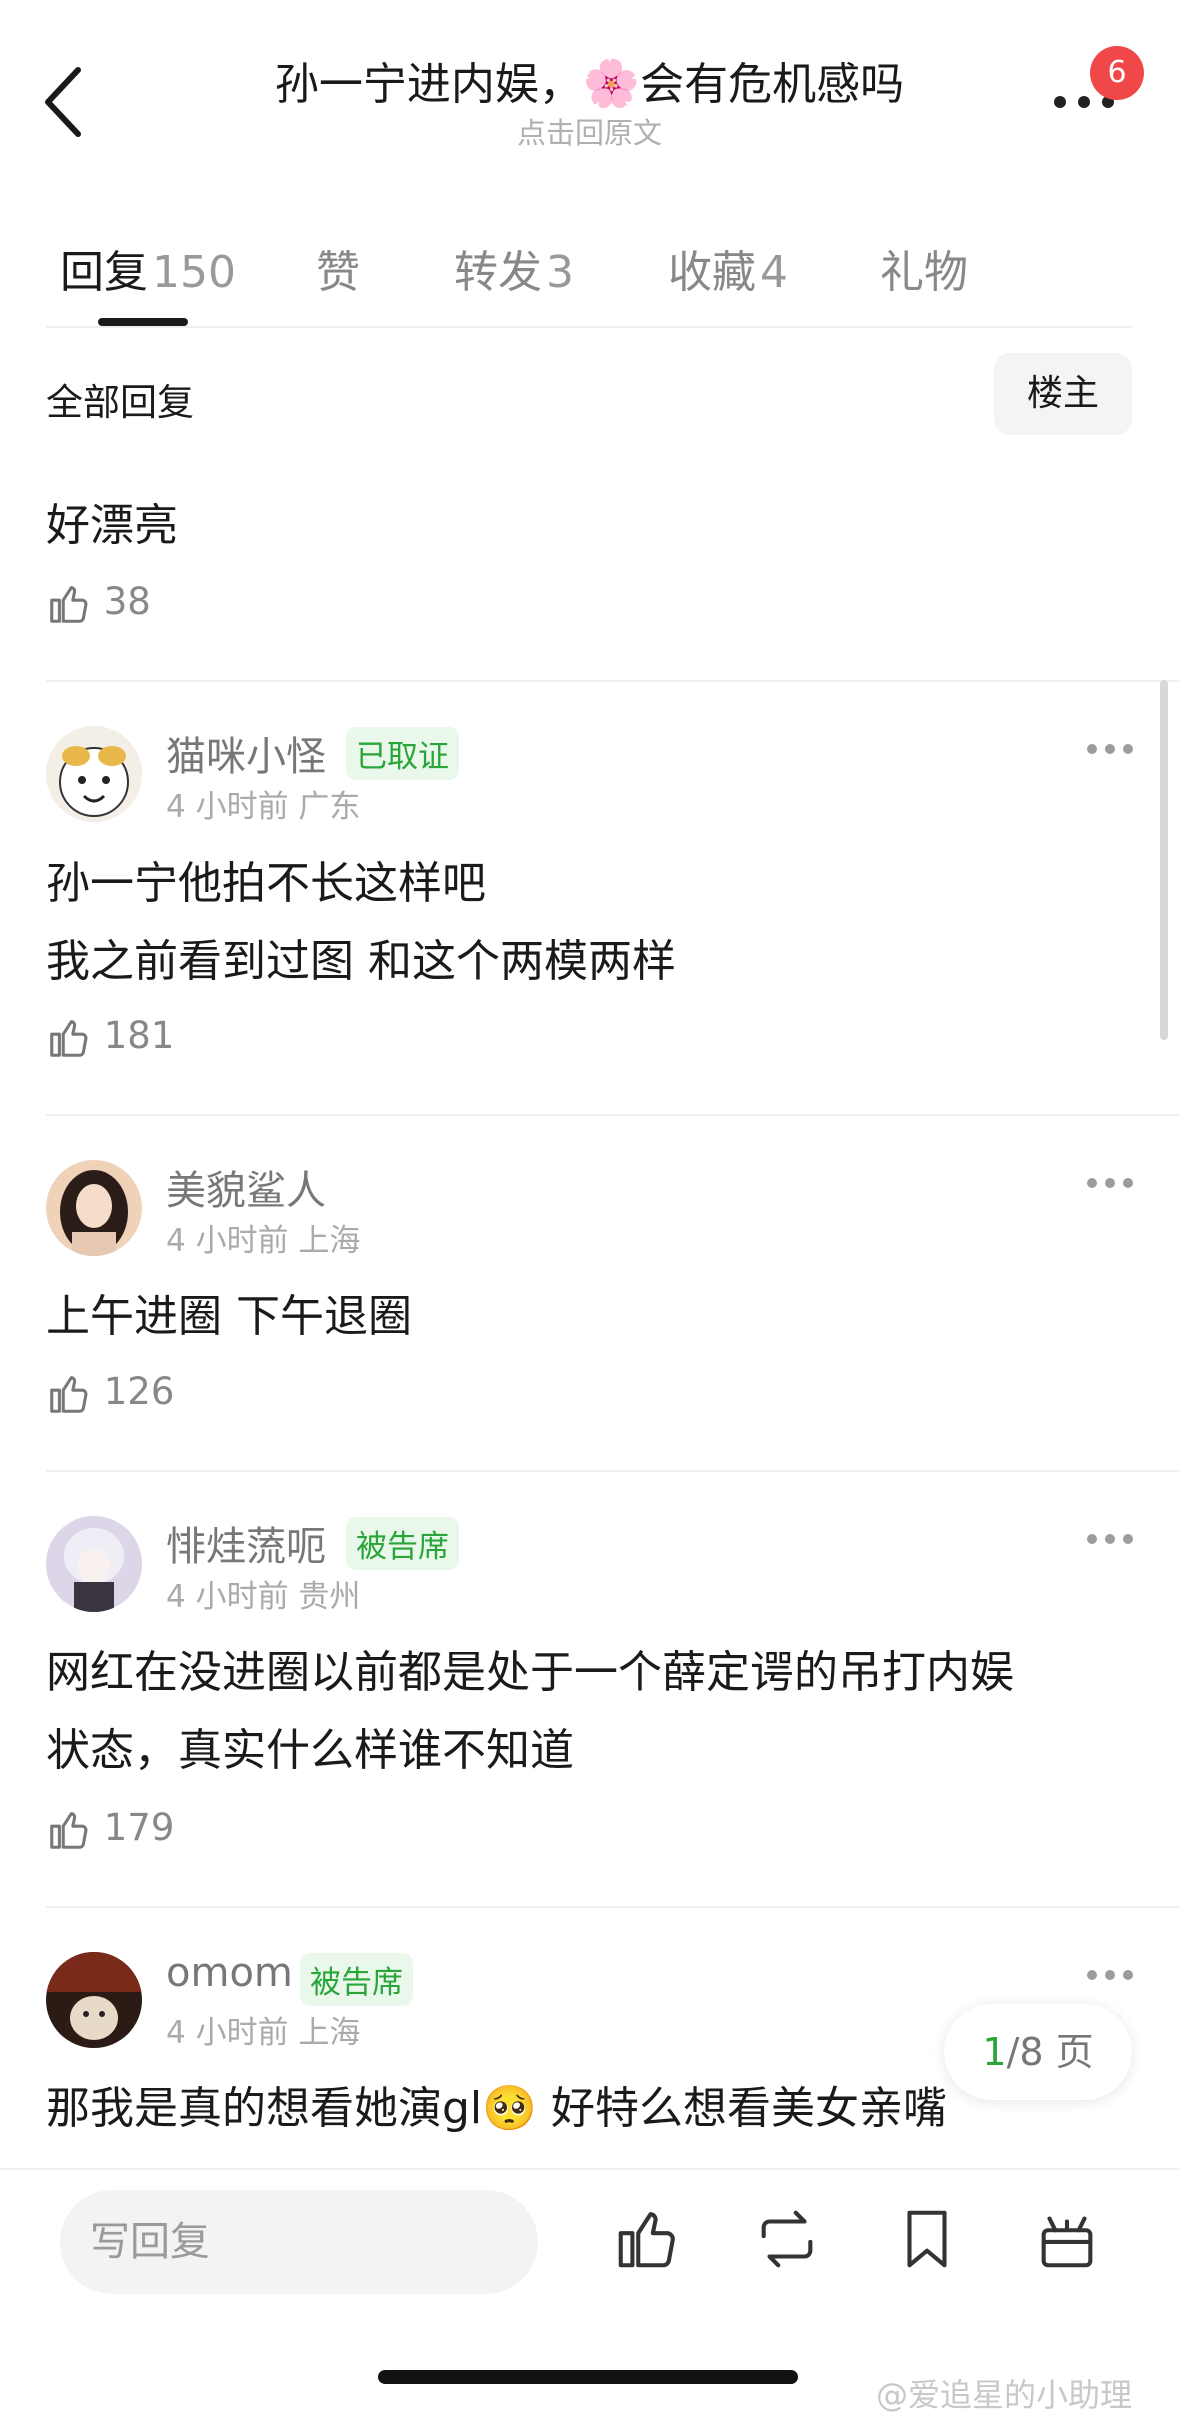  What do you see at coordinates (194, 272) in the screenshot?
I see `tab-count: 150` at bounding box center [194, 272].